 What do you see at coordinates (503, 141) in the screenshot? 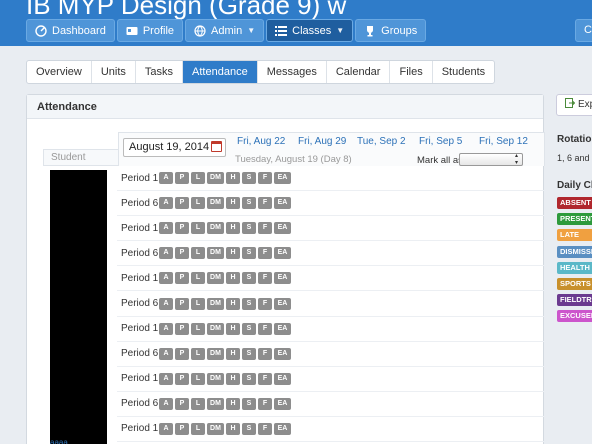
I see `day-link: Fri, Sep 12` at bounding box center [503, 141].